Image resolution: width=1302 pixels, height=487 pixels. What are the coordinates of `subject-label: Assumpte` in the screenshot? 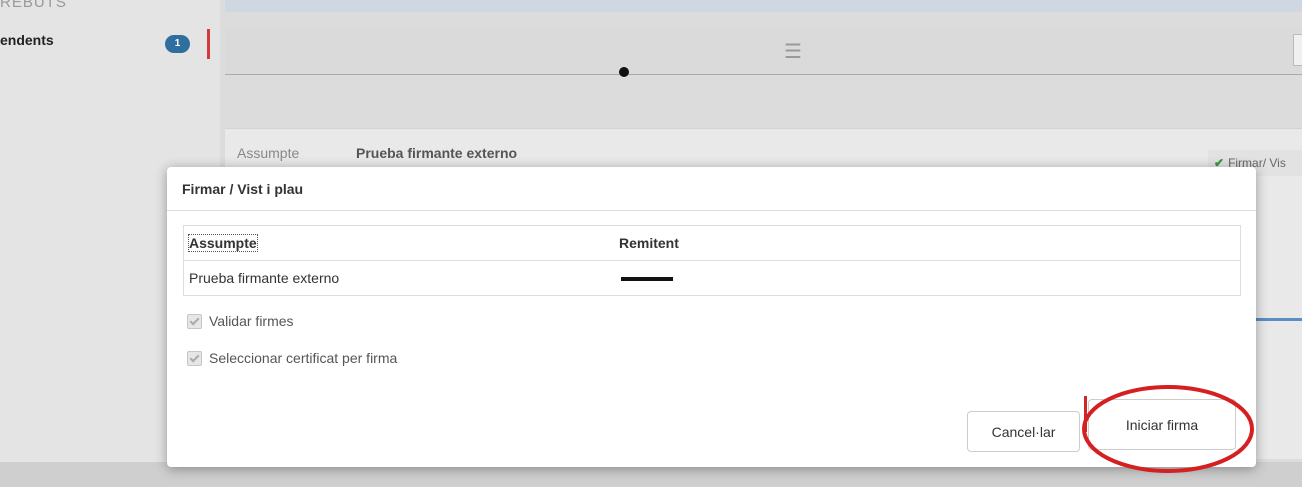 It's located at (268, 153).